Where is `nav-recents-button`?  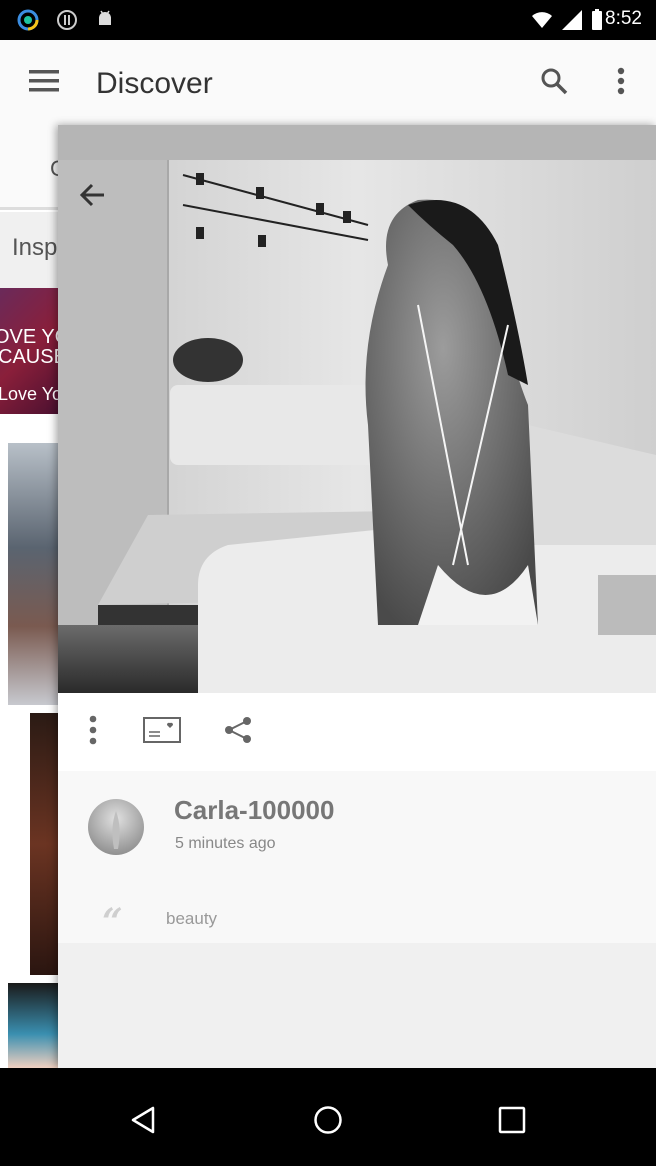
nav-recents-button is located at coordinates (512, 1122).